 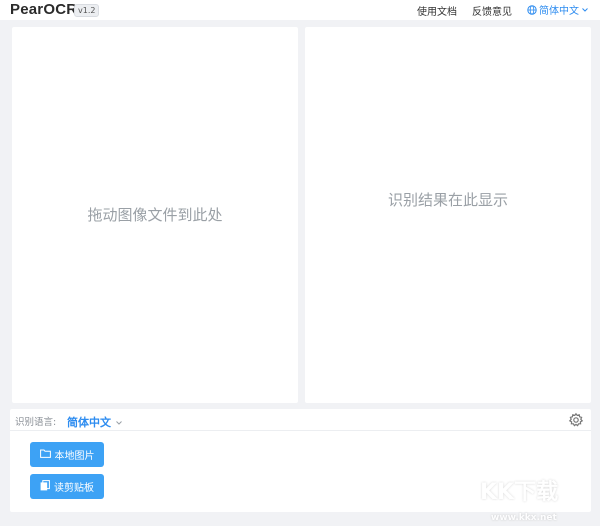 I want to click on ui-language-switch: 简体中文, so click(x=558, y=9).